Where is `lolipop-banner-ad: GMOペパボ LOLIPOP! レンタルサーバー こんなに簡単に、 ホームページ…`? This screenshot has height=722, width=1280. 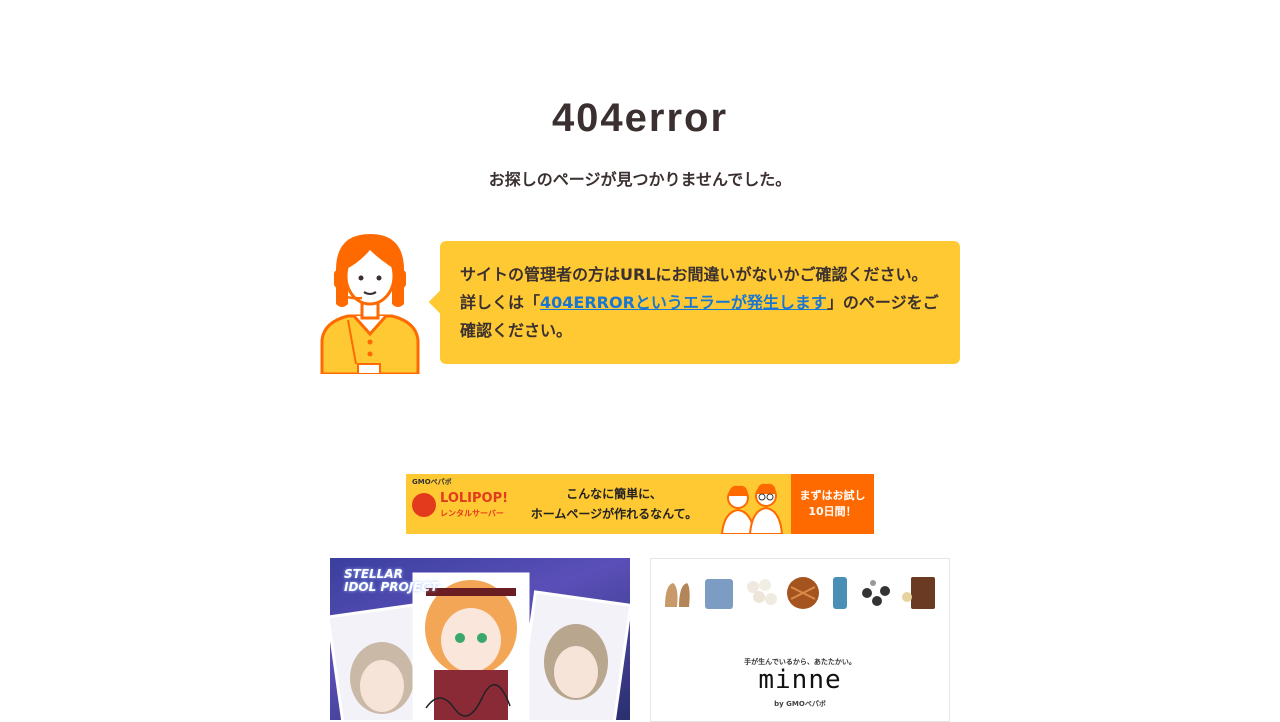
lolipop-banner-ad: GMOペパボ LOLIPOP! レンタルサーバー こんなに簡単に、 ホームページ… is located at coordinates (640, 504).